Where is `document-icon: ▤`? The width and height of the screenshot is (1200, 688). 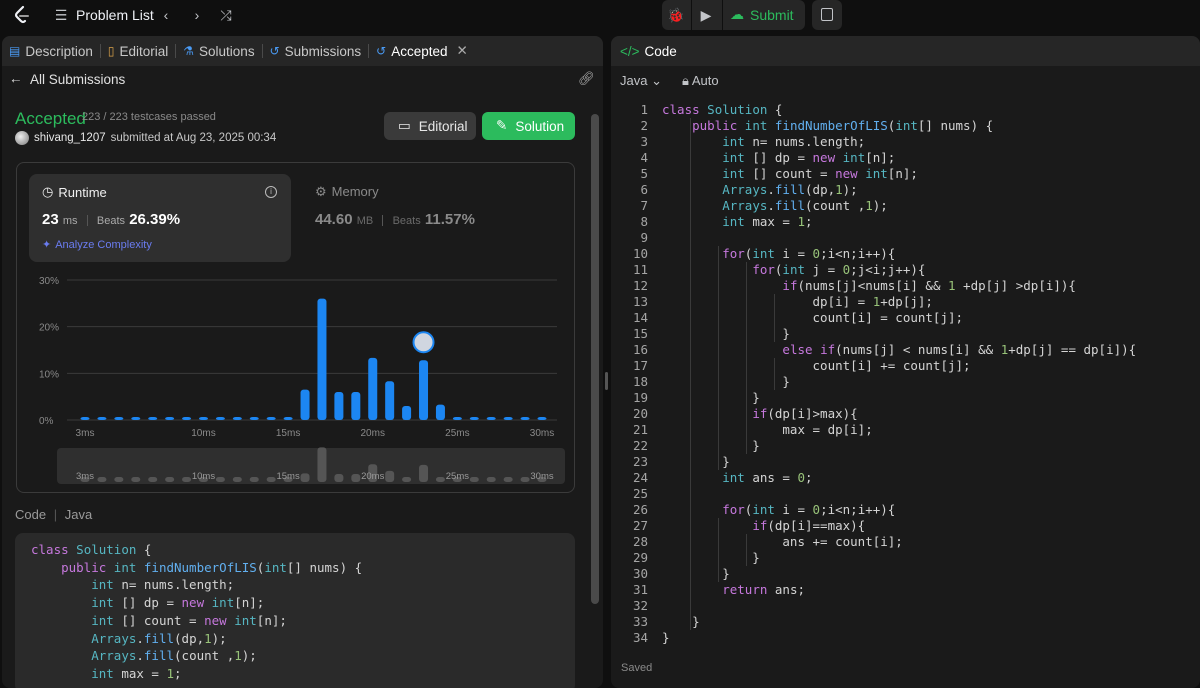
document-icon: ▤ is located at coordinates (15, 51).